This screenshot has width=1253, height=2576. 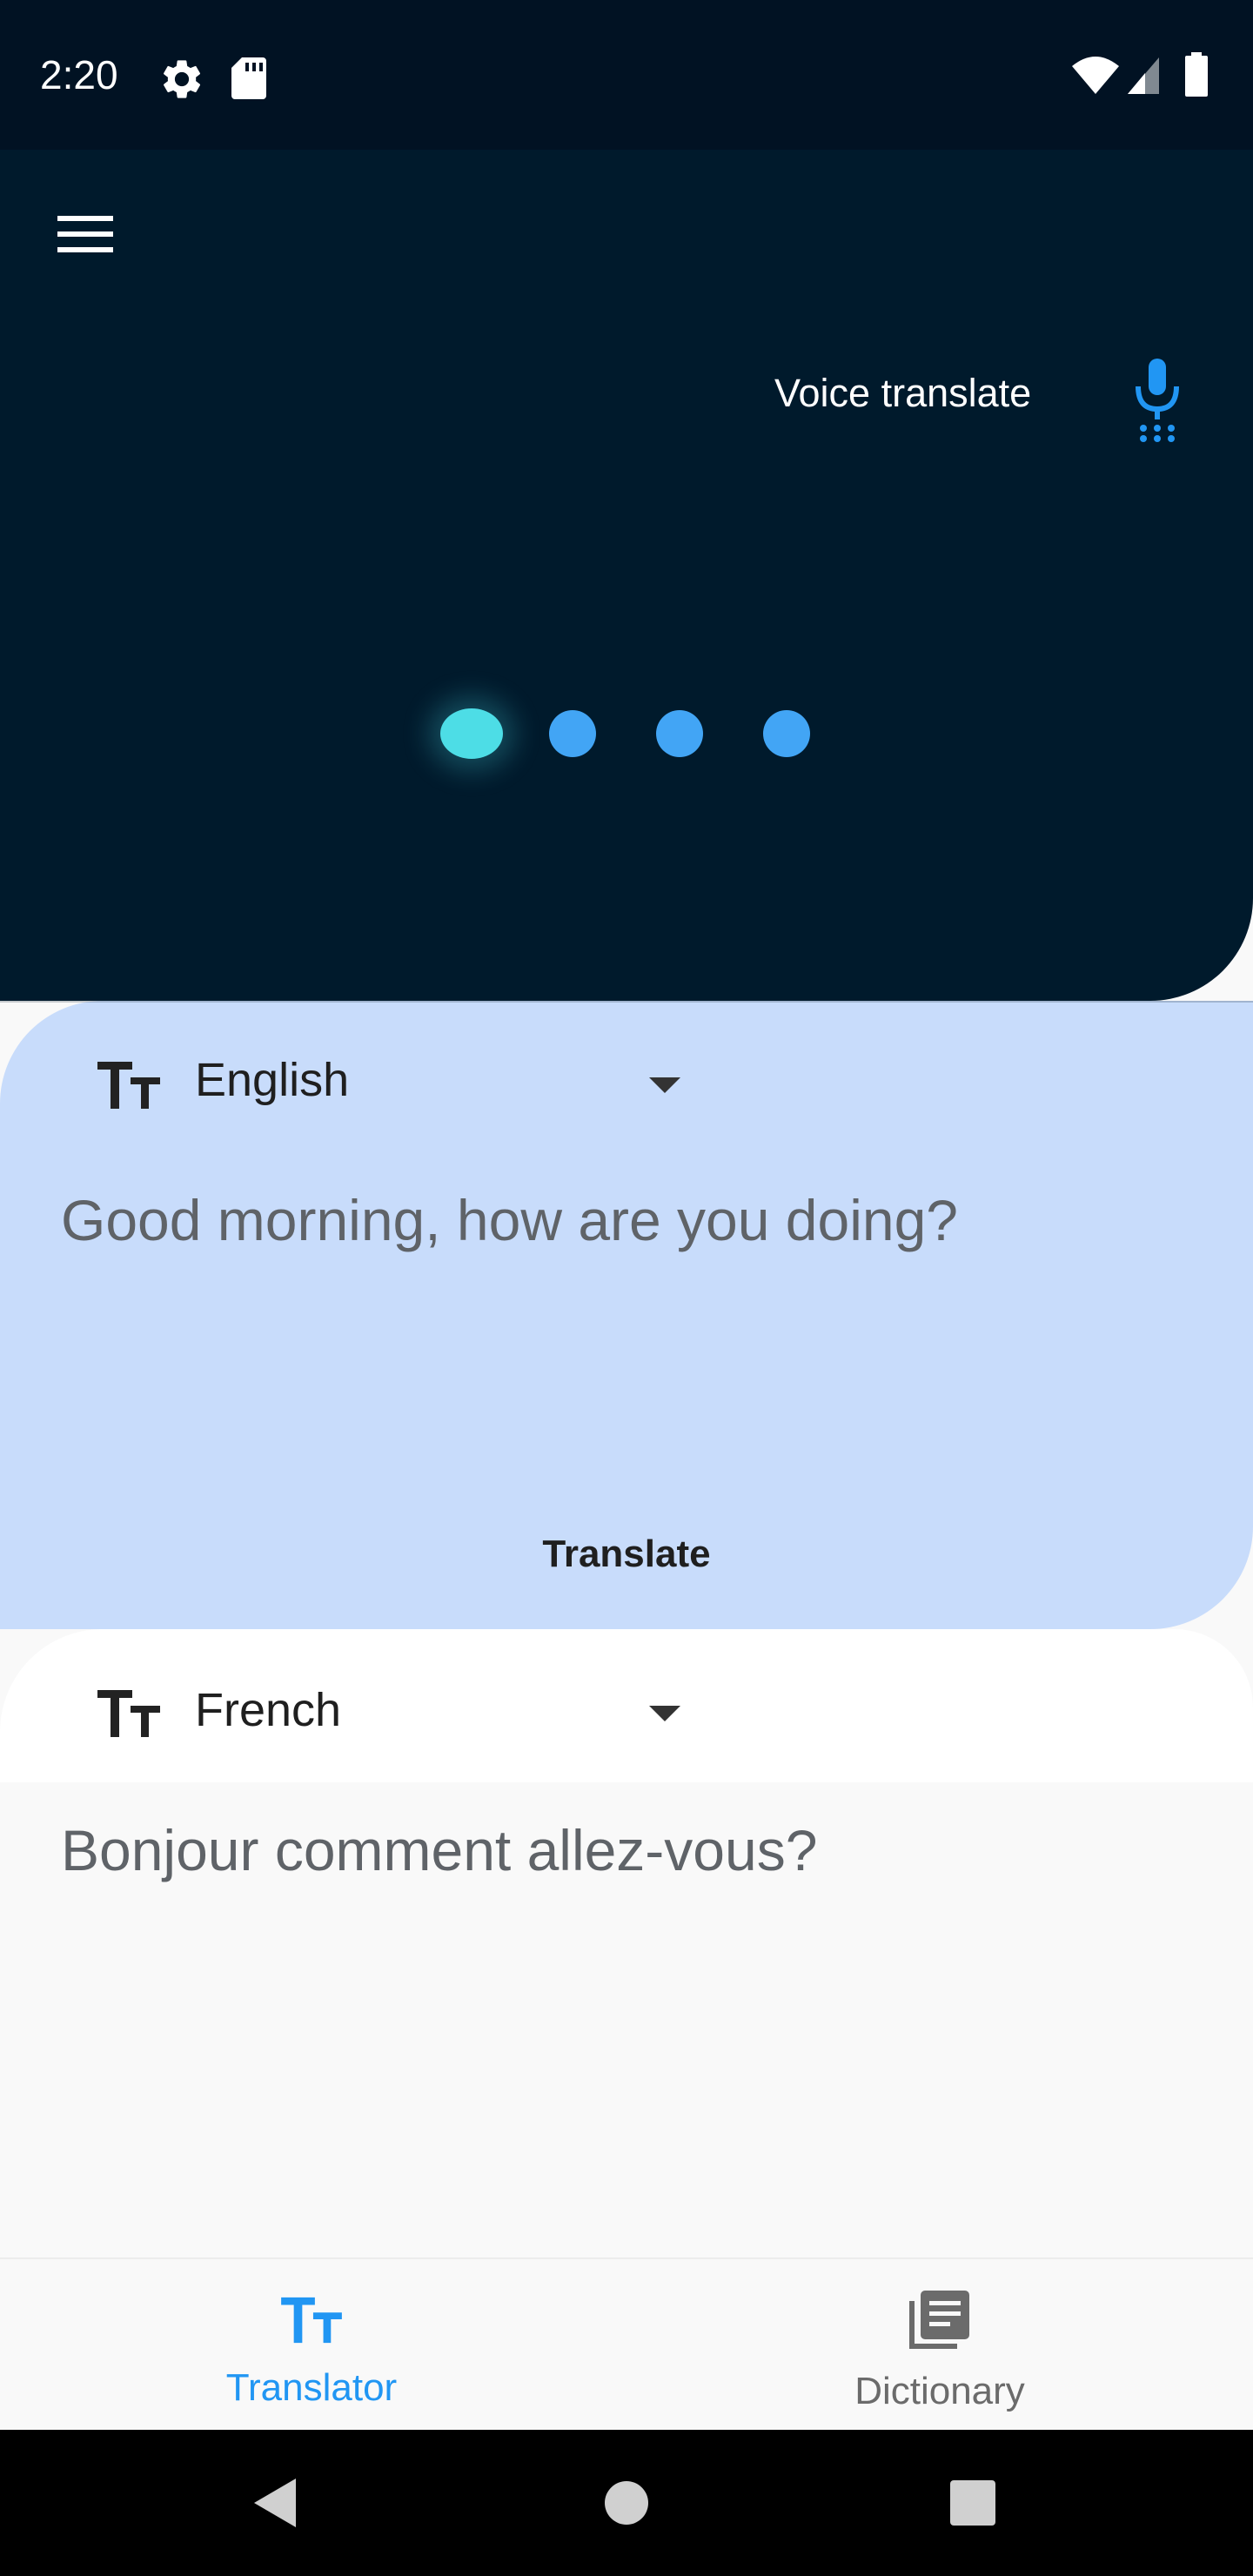 I want to click on source-language-label: English, so click(x=272, y=1080).